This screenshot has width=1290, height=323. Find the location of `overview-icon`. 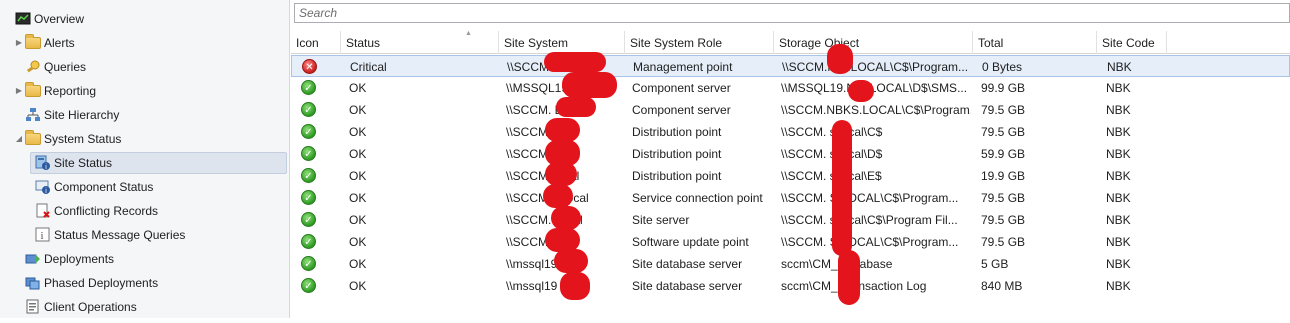

overview-icon is located at coordinates (23, 19).